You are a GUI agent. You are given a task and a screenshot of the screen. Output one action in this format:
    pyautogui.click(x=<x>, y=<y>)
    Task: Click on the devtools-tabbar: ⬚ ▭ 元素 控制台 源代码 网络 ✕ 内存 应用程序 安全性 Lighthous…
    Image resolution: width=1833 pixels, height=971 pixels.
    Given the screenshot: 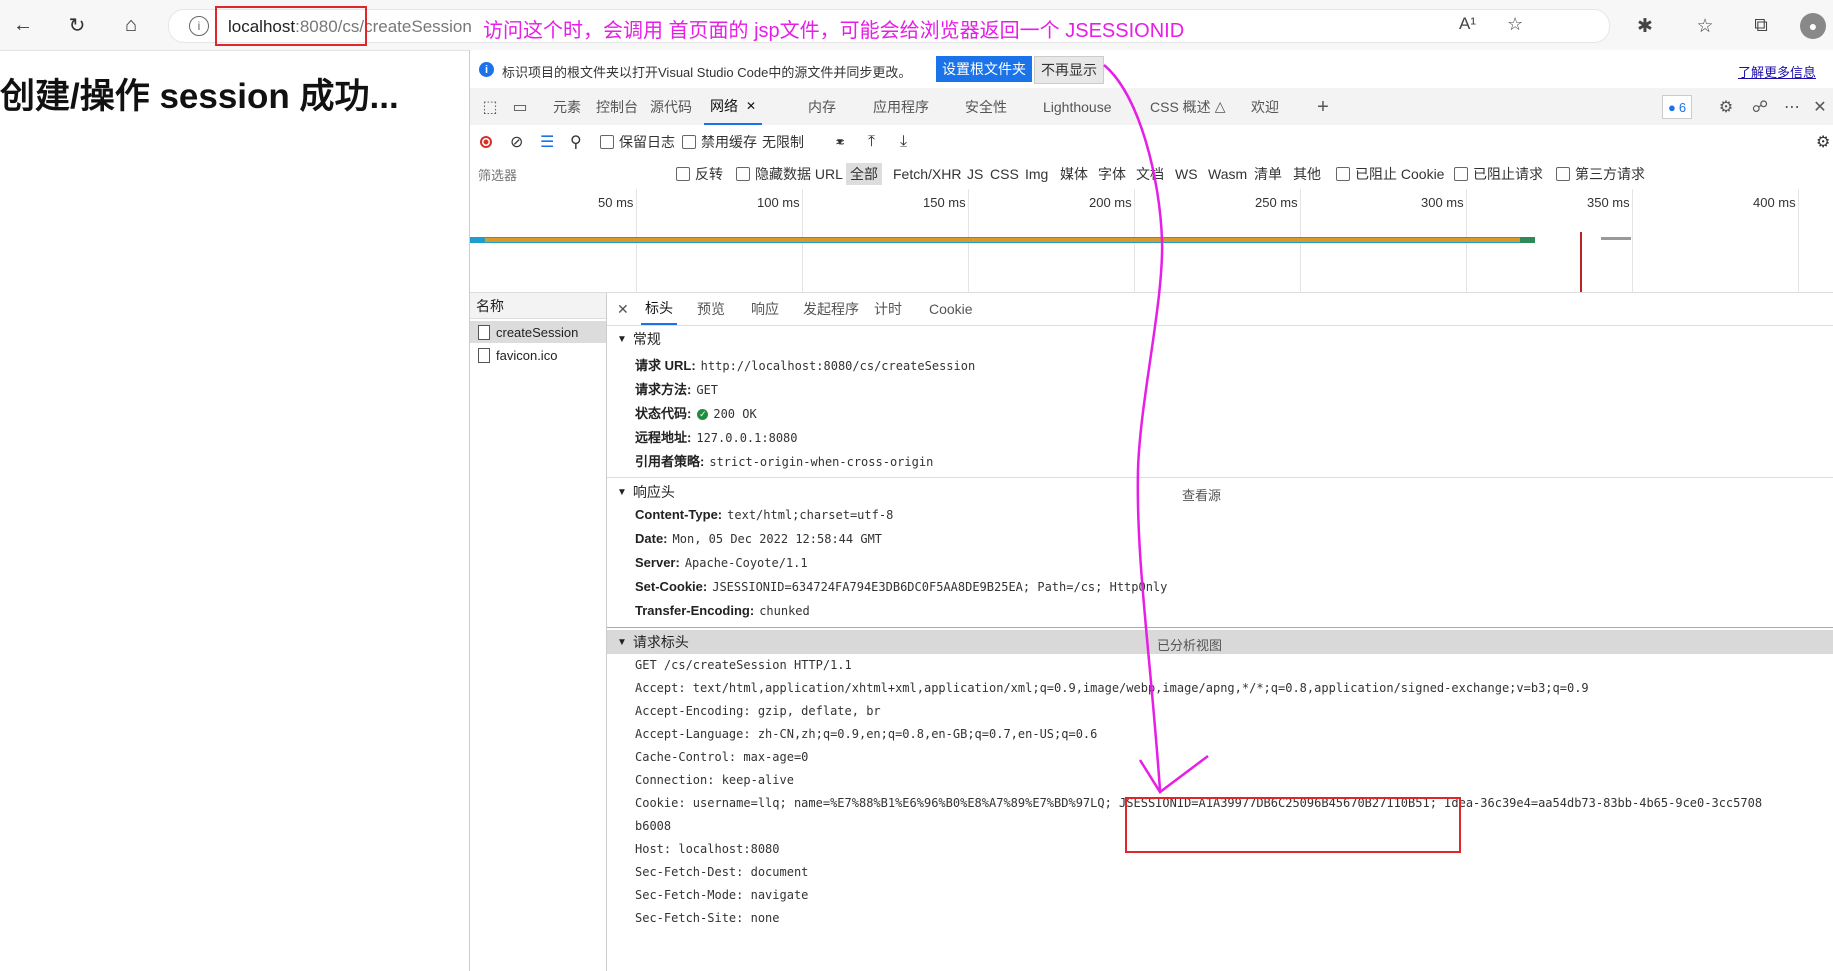 What is the action you would take?
    pyautogui.click(x=1151, y=107)
    